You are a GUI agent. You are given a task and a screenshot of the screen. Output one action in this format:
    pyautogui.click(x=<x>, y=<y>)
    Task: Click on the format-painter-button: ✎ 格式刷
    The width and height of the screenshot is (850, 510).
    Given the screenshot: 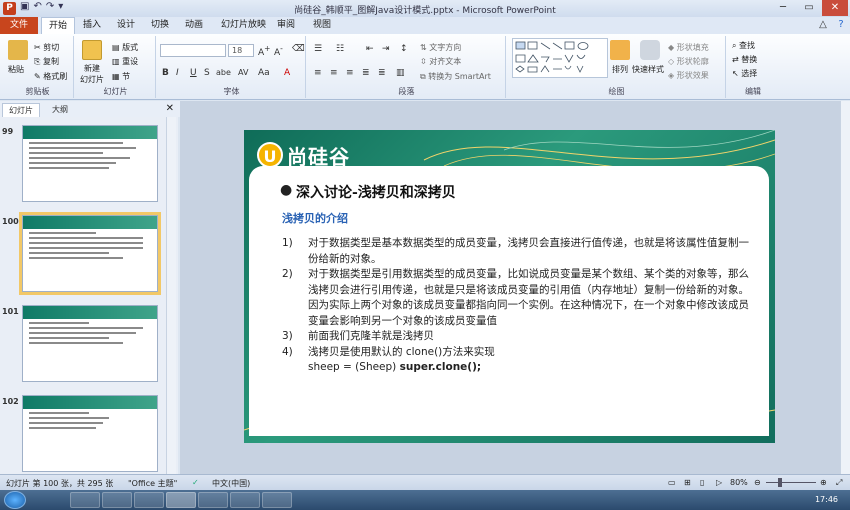 What is the action you would take?
    pyautogui.click(x=50, y=76)
    